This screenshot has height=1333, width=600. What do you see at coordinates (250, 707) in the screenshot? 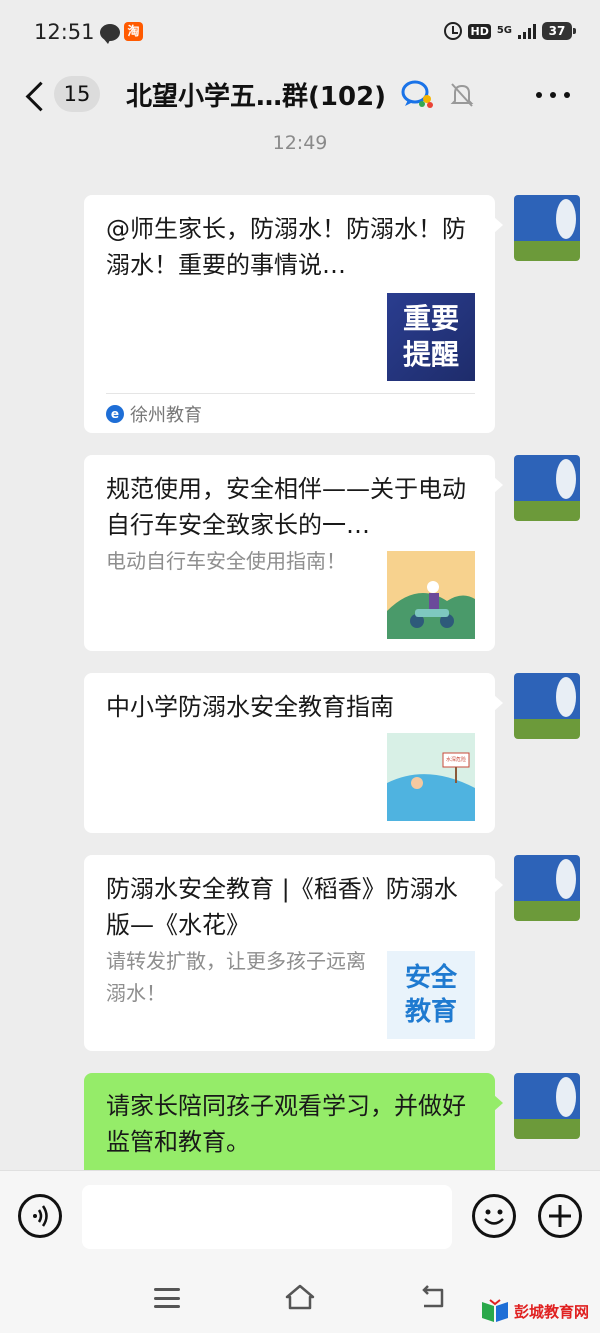
I see `article-title: 中小学防溺水安全教育指南` at bounding box center [250, 707].